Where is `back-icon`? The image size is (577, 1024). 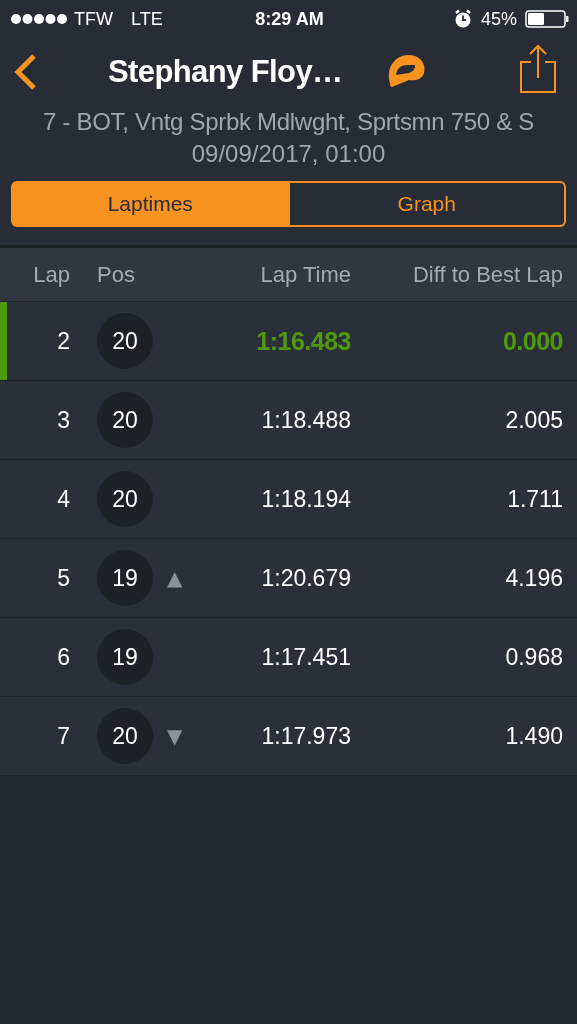 back-icon is located at coordinates (25, 72).